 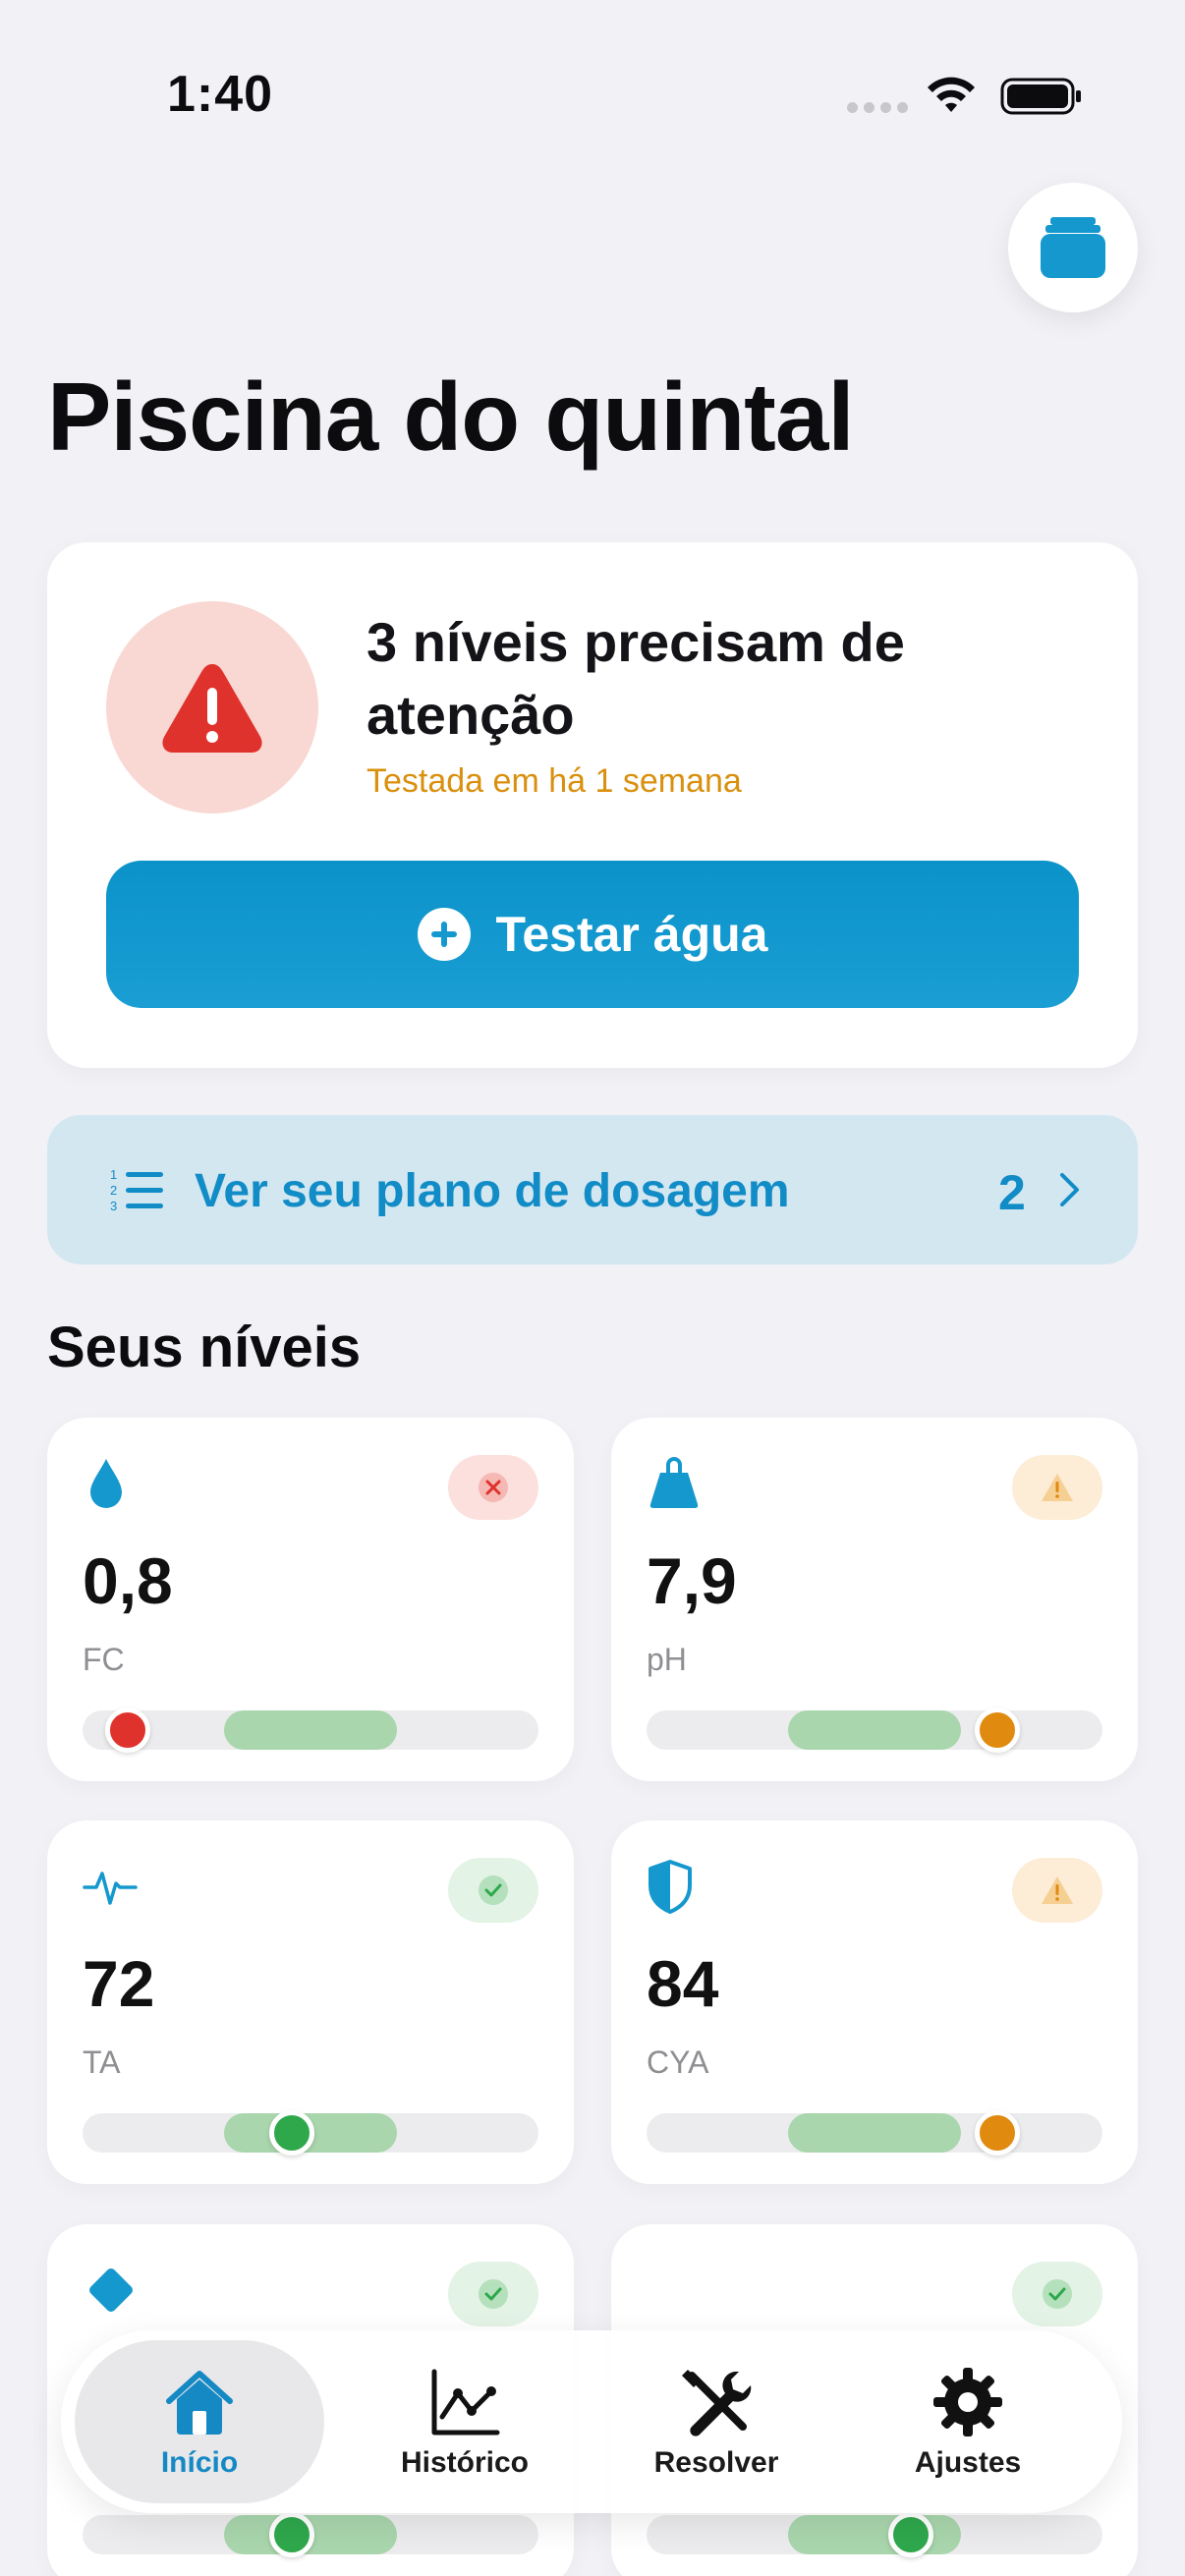 I want to click on tab-historico: Histórico, so click(x=465, y=2421).